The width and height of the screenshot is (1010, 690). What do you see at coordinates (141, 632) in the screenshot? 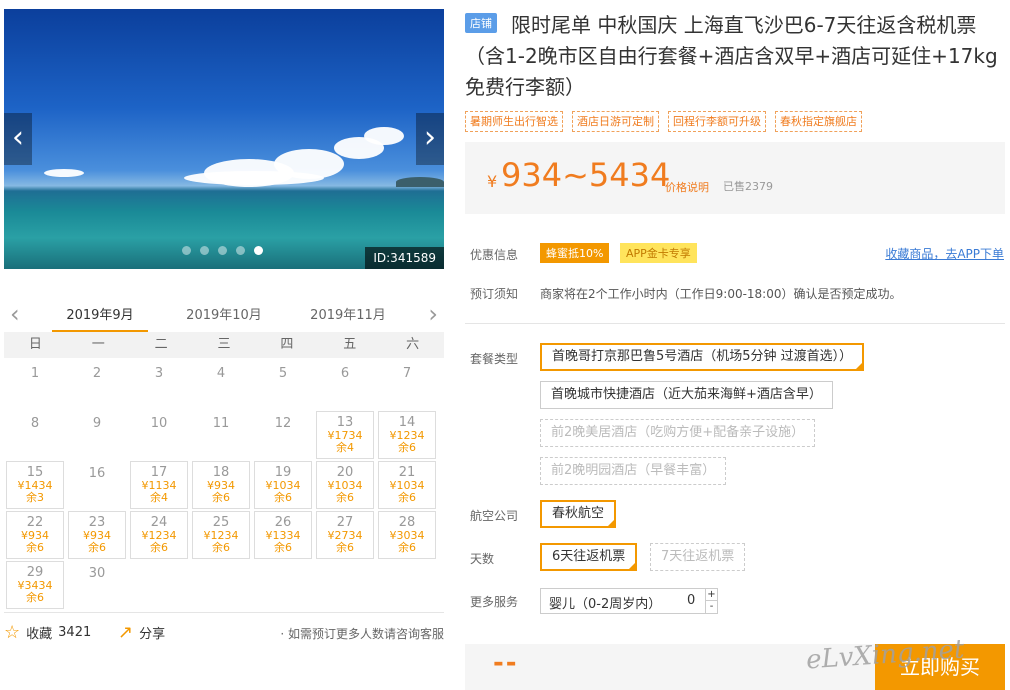
I see `share-button: ↗ 分享` at bounding box center [141, 632].